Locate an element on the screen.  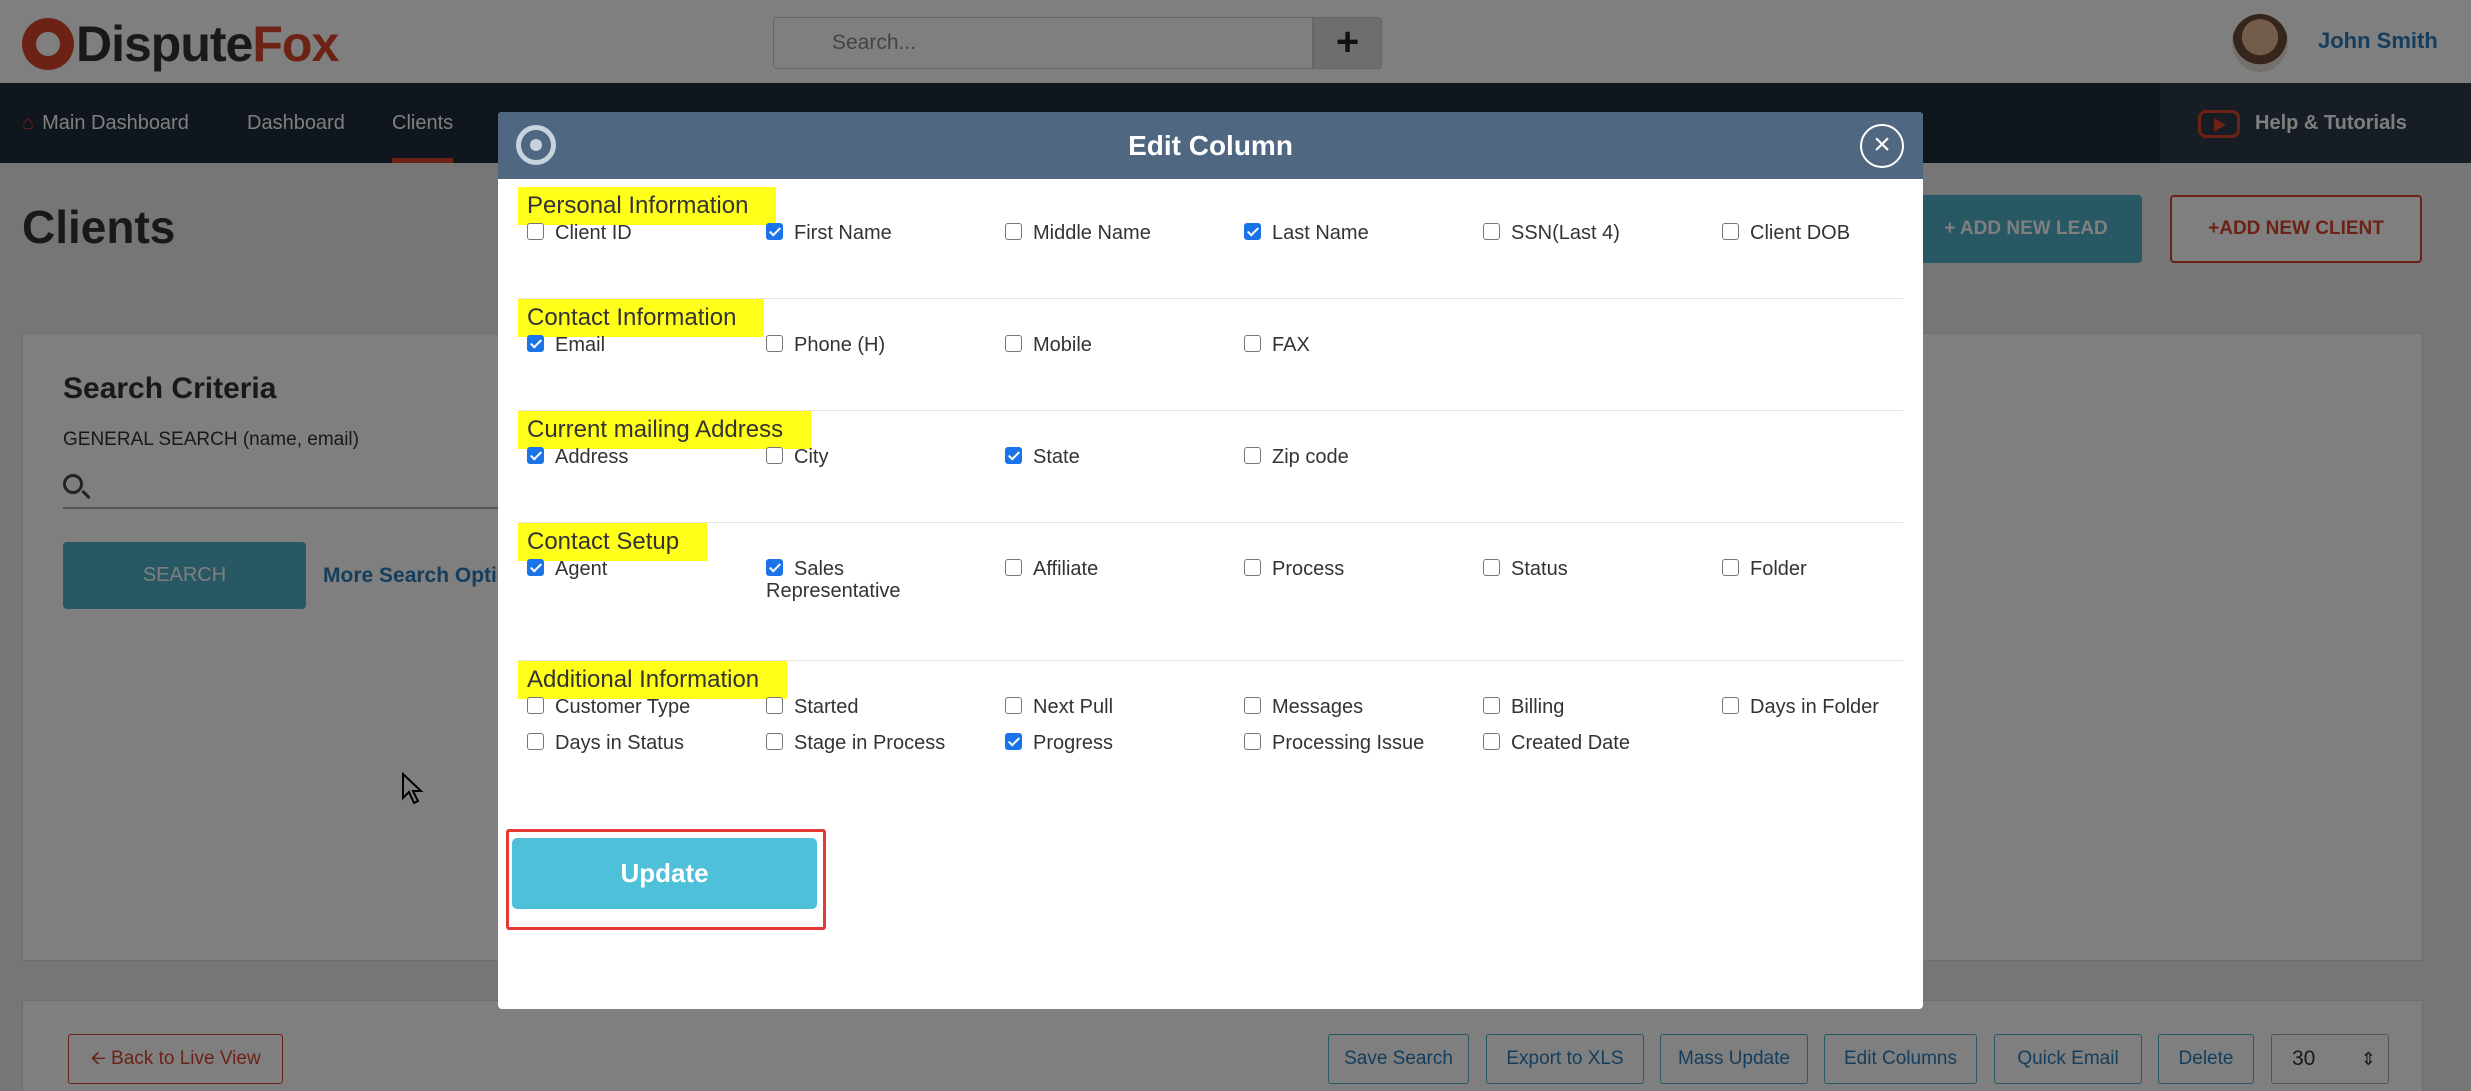
option-processing-issue: Processing Issue is located at coordinates (1334, 743).